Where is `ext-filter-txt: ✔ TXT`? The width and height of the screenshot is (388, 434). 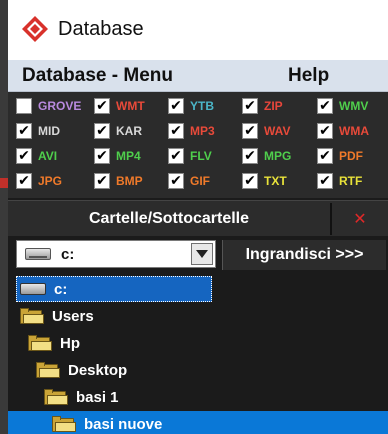
ext-filter-txt: ✔ TXT is located at coordinates (279, 181).